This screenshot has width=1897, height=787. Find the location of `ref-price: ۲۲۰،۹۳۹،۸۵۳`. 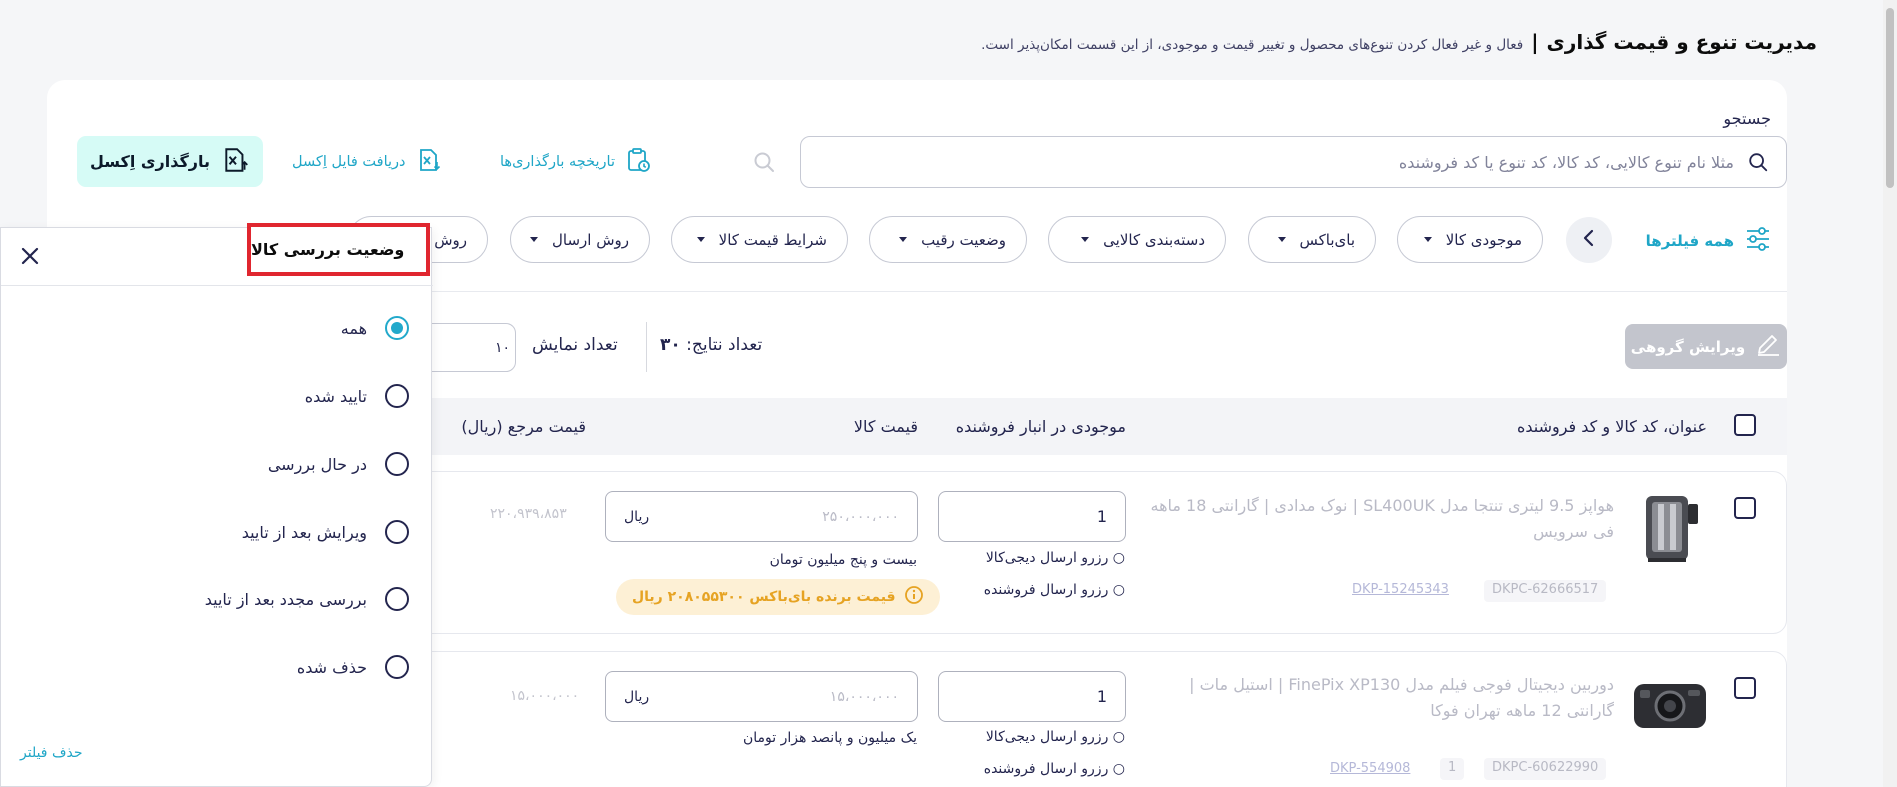

ref-price: ۲۲۰،۹۳۹،۸۵۳ is located at coordinates (528, 514).